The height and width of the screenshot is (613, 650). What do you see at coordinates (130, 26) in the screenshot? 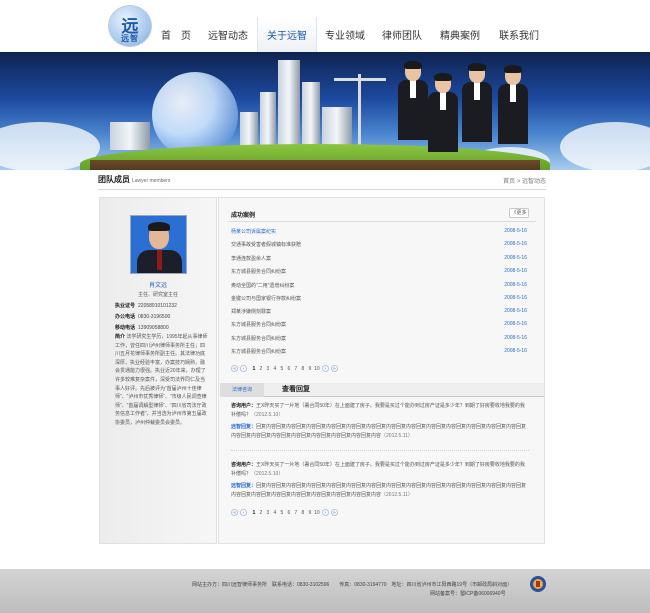
I see `site-logo: 远 远智` at bounding box center [130, 26].